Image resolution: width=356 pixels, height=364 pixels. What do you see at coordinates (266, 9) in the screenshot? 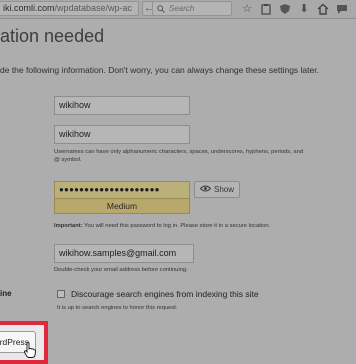
I see `clipboard-icon` at bounding box center [266, 9].